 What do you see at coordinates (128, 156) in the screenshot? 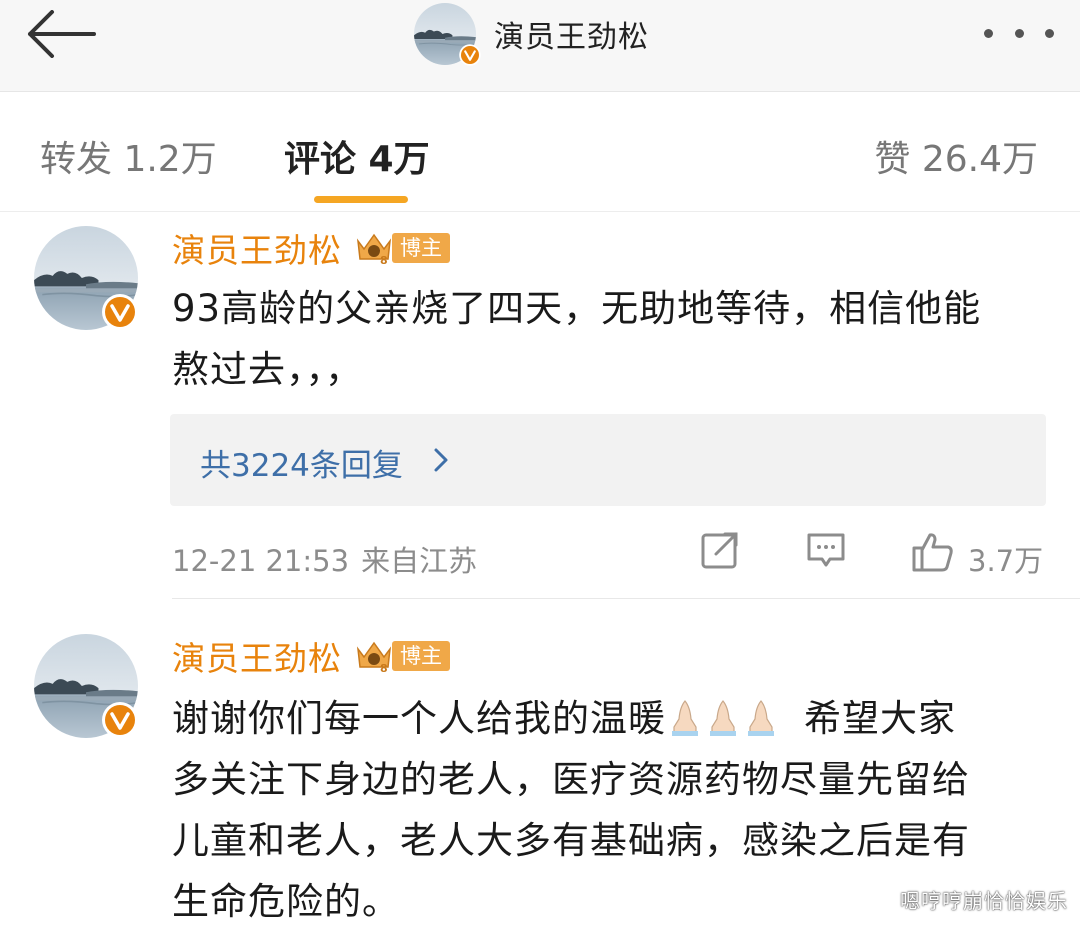
I see `tab-repost: 转发 1.2万` at bounding box center [128, 156].